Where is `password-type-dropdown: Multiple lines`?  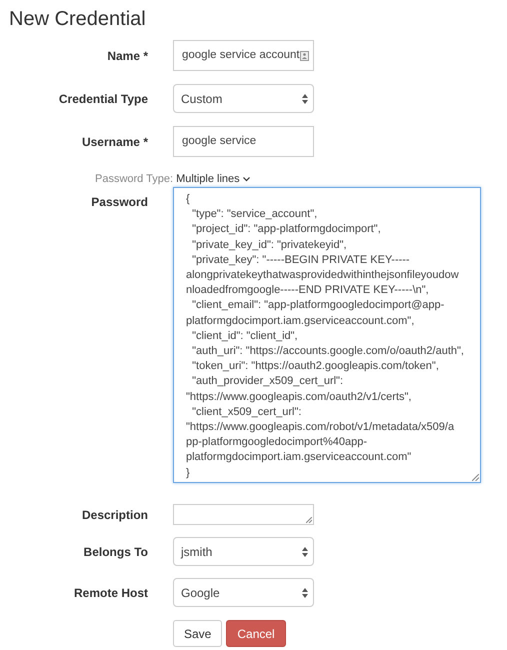 password-type-dropdown: Multiple lines is located at coordinates (213, 179).